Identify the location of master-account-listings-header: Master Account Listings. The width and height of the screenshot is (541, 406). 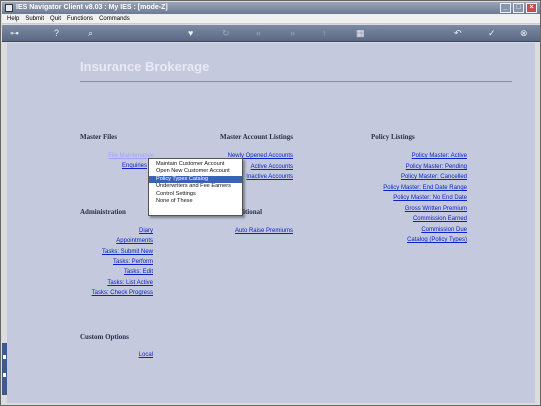
(256, 137).